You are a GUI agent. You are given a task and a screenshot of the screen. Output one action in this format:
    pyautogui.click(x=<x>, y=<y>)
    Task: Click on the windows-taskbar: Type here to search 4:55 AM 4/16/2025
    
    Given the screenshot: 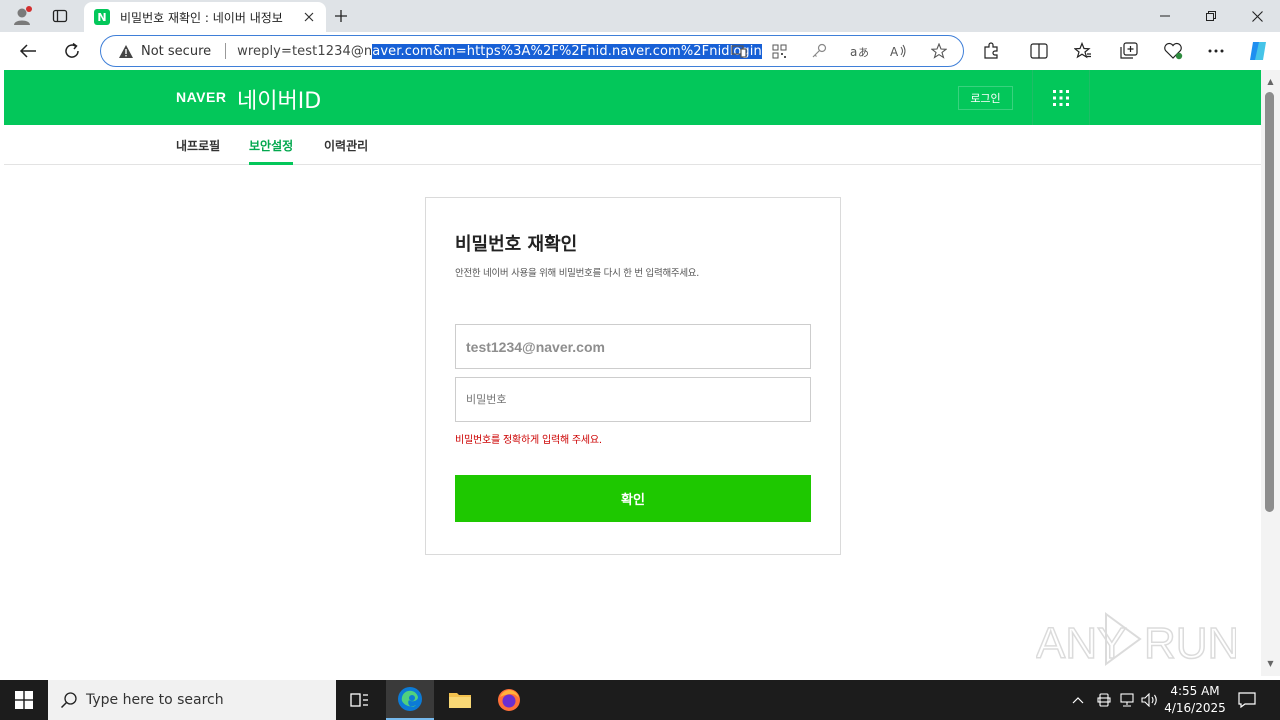 What is the action you would take?
    pyautogui.click(x=640, y=700)
    